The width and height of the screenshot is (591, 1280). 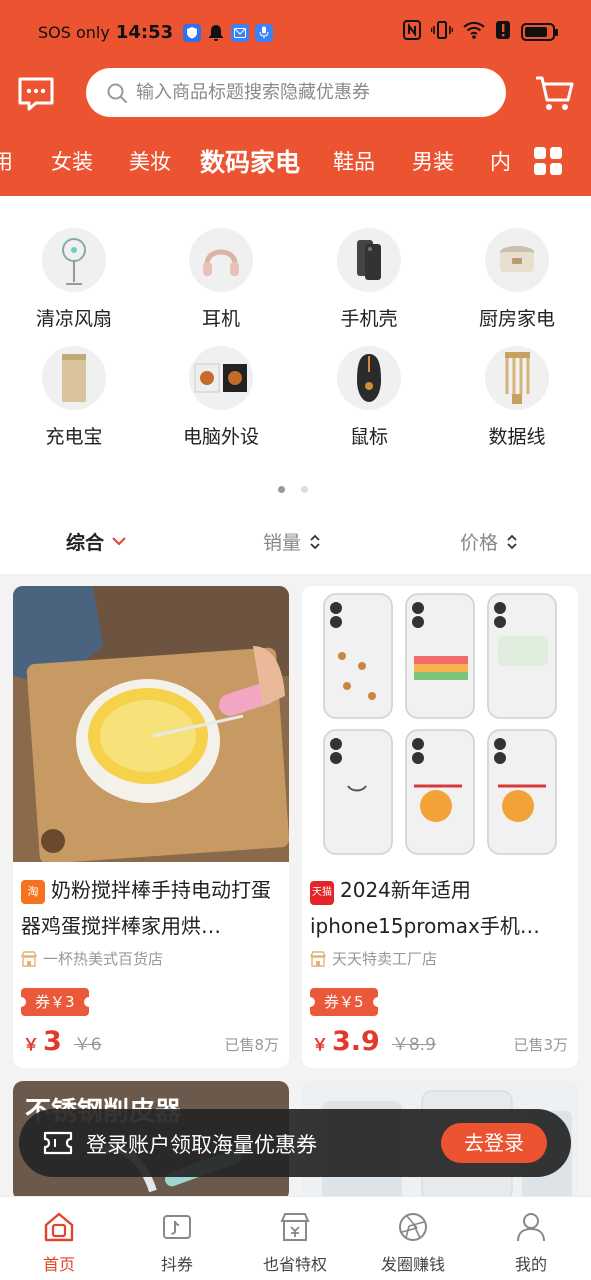 What do you see at coordinates (72, 161) in the screenshot?
I see `tab-category-1: 女装` at bounding box center [72, 161].